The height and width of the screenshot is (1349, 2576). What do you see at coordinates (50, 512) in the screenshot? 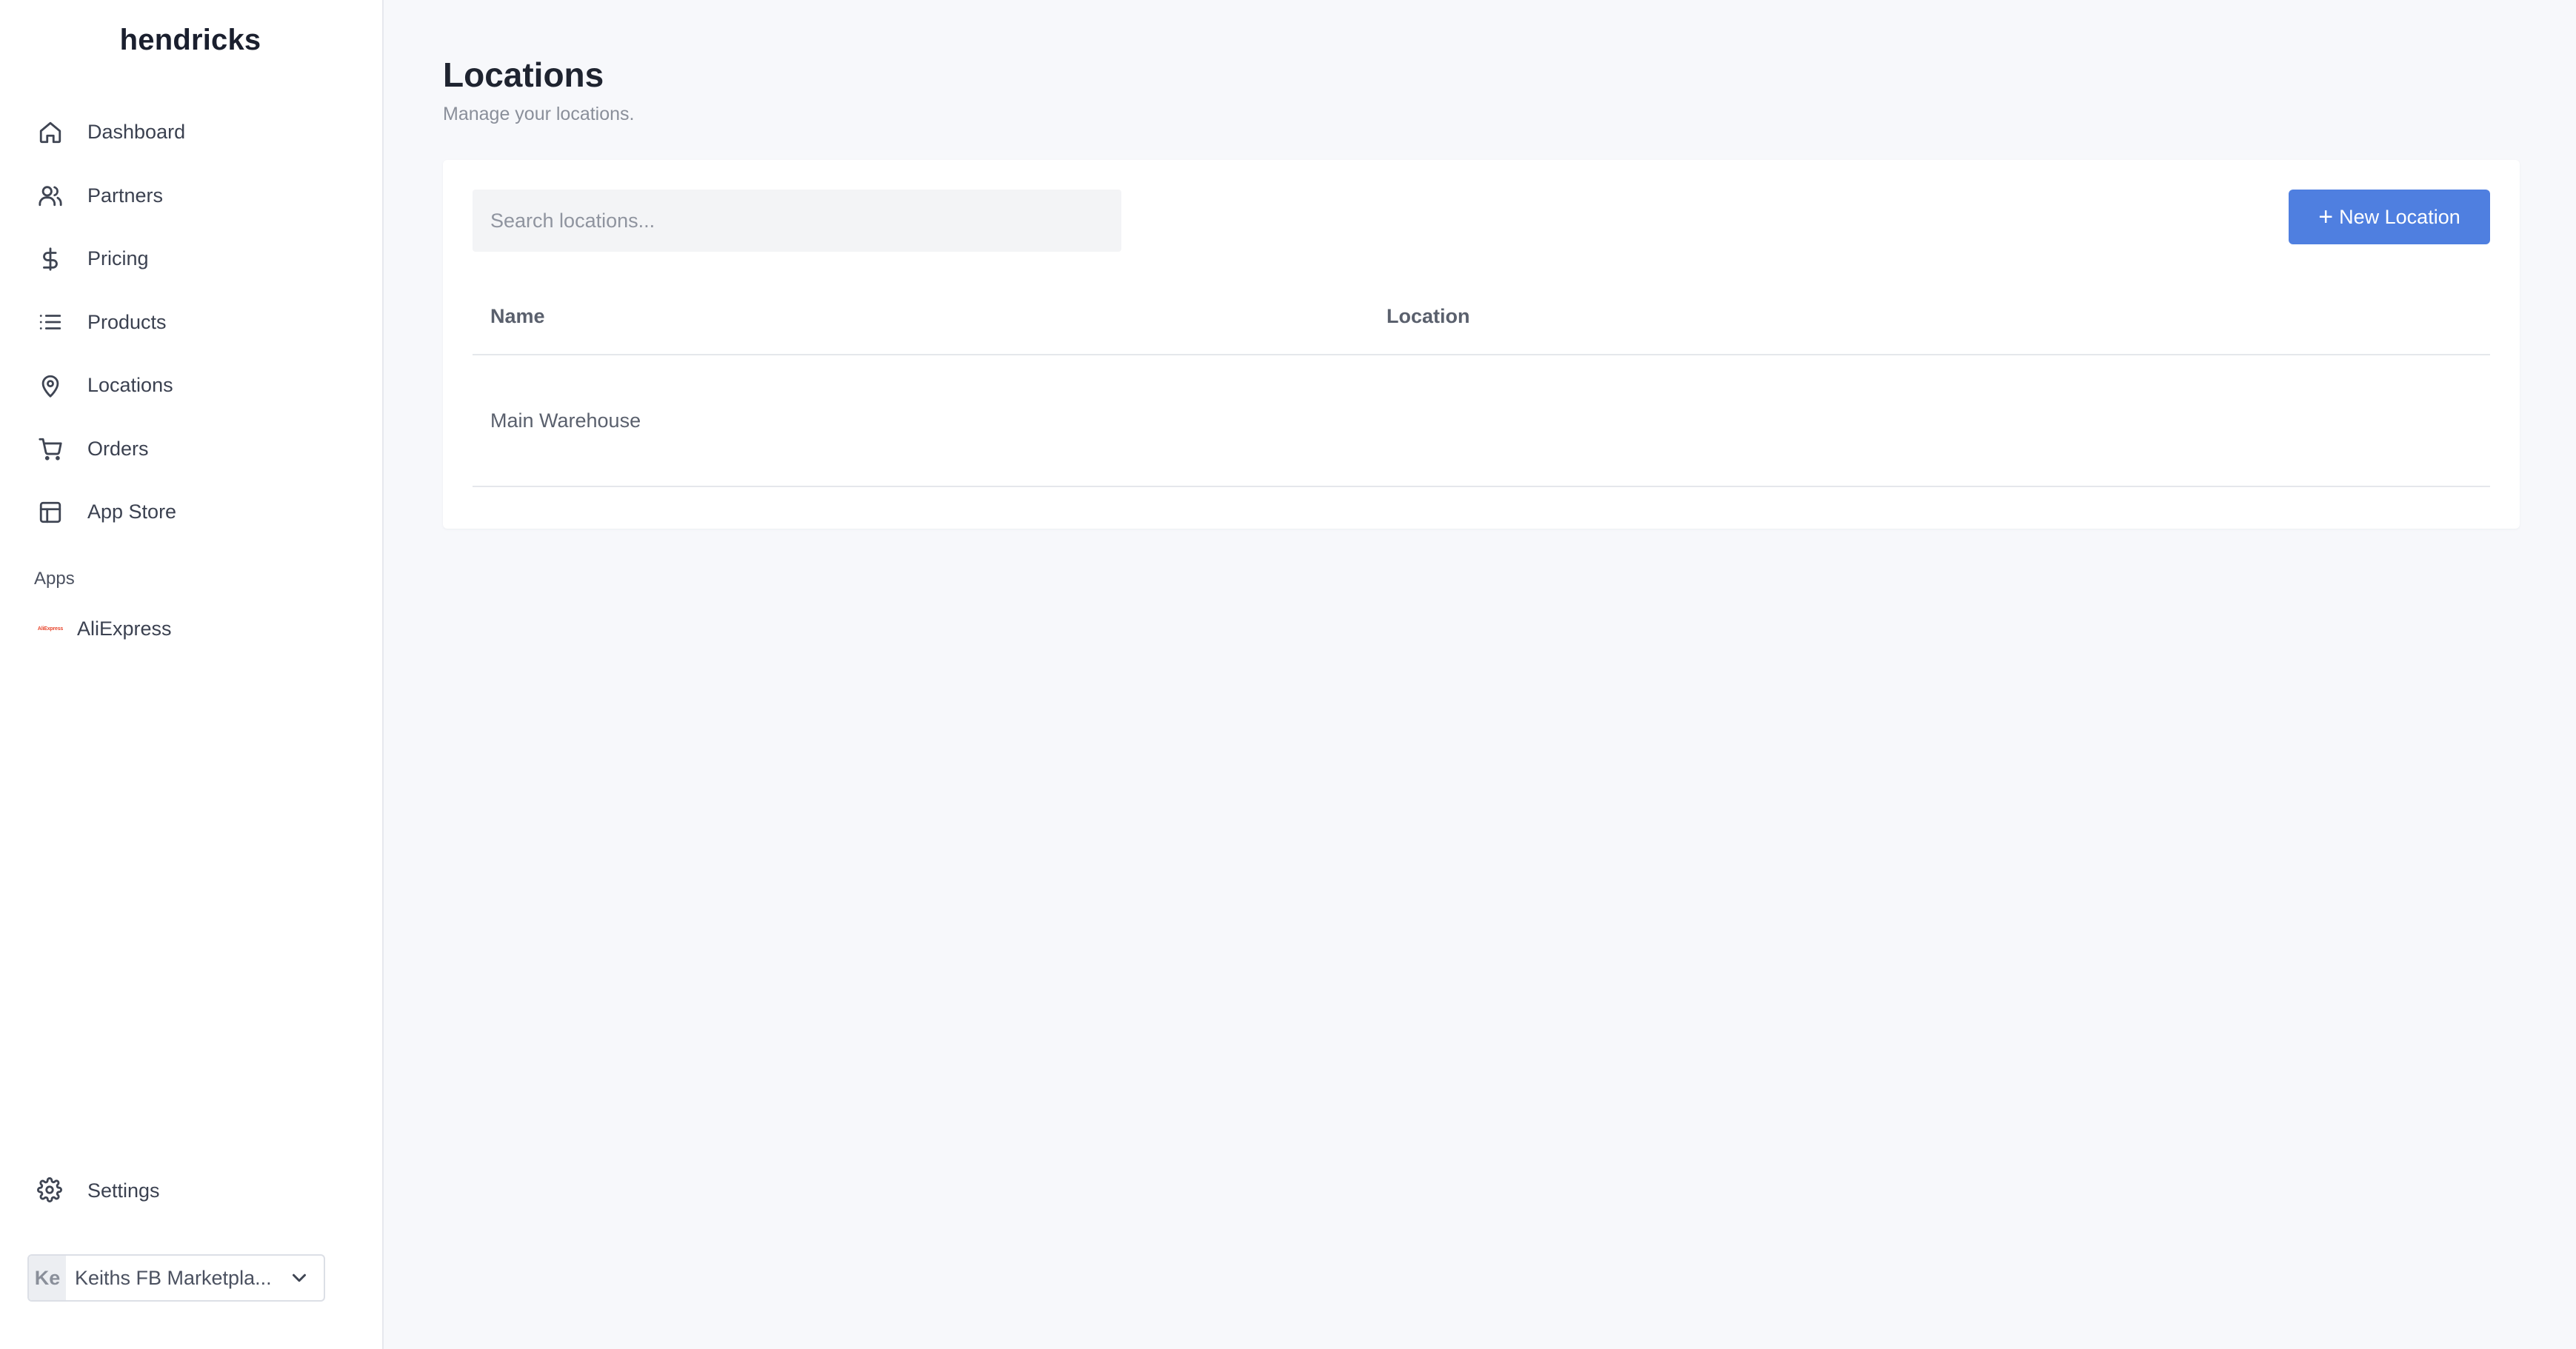
I see `layout-icon` at bounding box center [50, 512].